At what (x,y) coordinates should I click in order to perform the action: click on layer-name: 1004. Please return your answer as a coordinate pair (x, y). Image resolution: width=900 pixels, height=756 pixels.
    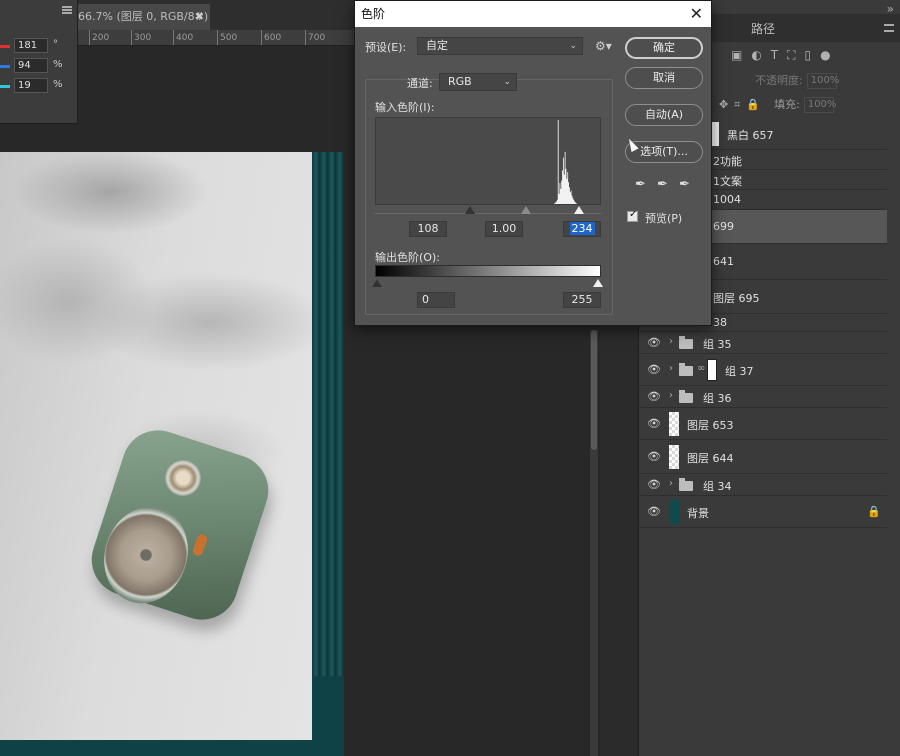
    Looking at the image, I should click on (727, 199).